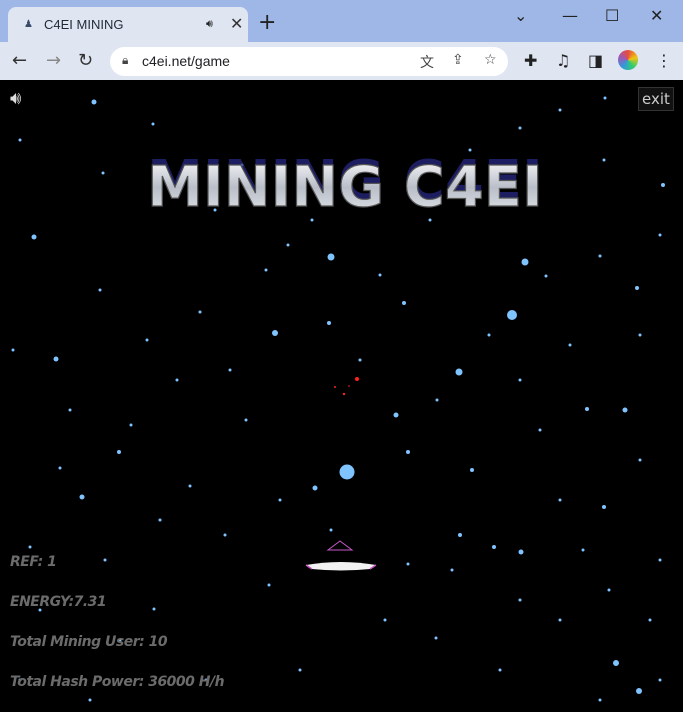 The height and width of the screenshot is (712, 683). What do you see at coordinates (341, 21) in the screenshot?
I see `tab-strip: ♟ C4EI MINING 🔊︎ ✕ + ⌄ — ☐ ✕` at bounding box center [341, 21].